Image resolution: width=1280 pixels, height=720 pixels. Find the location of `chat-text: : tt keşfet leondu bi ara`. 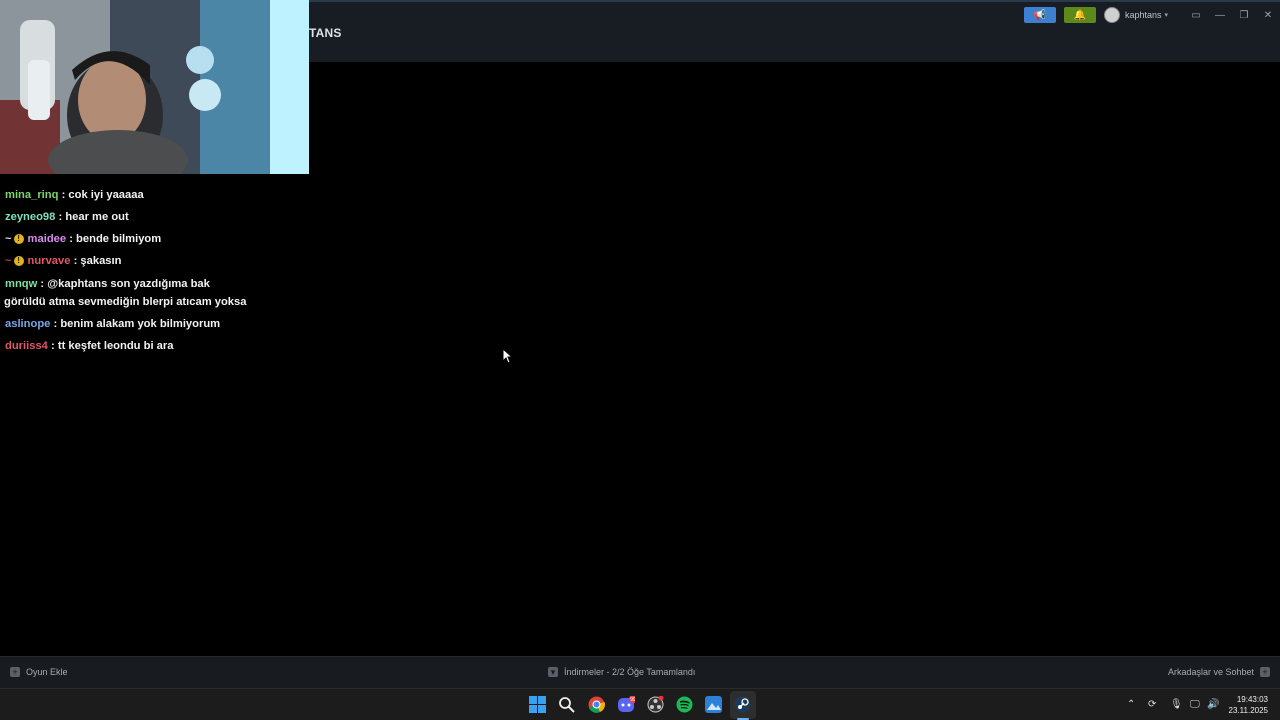

chat-text: : tt keşfet leondu bi ara is located at coordinates (110, 346).